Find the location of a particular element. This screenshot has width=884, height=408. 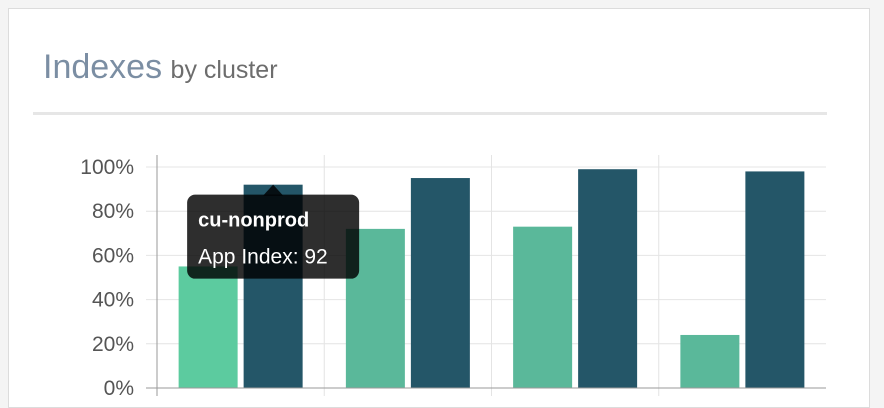

y-axis-tick-labels: 0% 20% 40% 60% 80% 100% is located at coordinates (107, 278).